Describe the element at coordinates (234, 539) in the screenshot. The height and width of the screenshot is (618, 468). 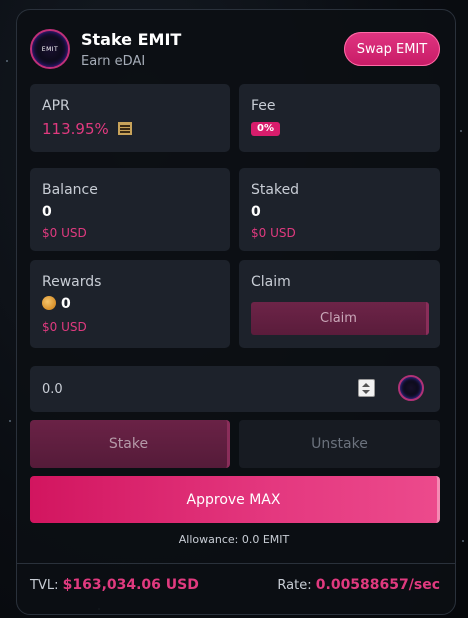
I see `allowance-text: Allowance: 0.0 EMIT` at that location.